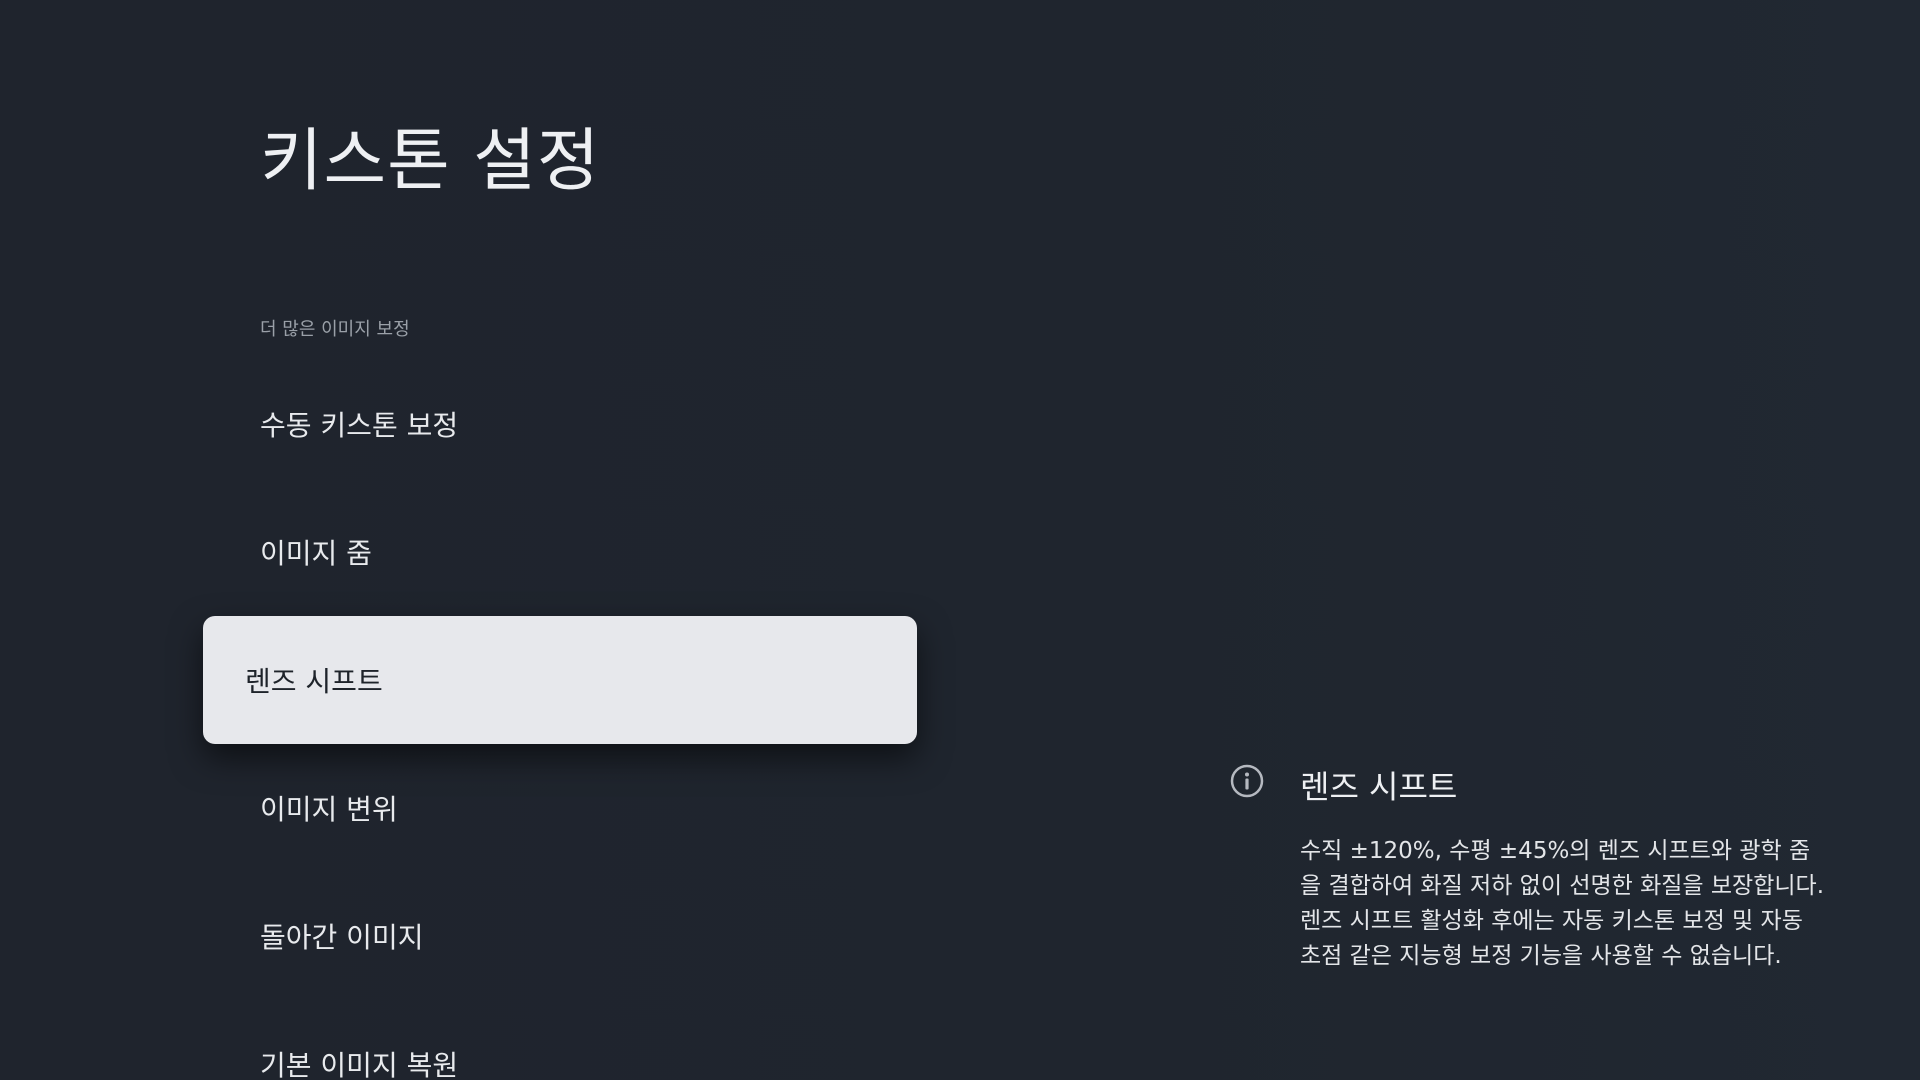 The height and width of the screenshot is (1080, 1920). I want to click on menu-item-label: 수동 키스톤 보정, so click(359, 425).